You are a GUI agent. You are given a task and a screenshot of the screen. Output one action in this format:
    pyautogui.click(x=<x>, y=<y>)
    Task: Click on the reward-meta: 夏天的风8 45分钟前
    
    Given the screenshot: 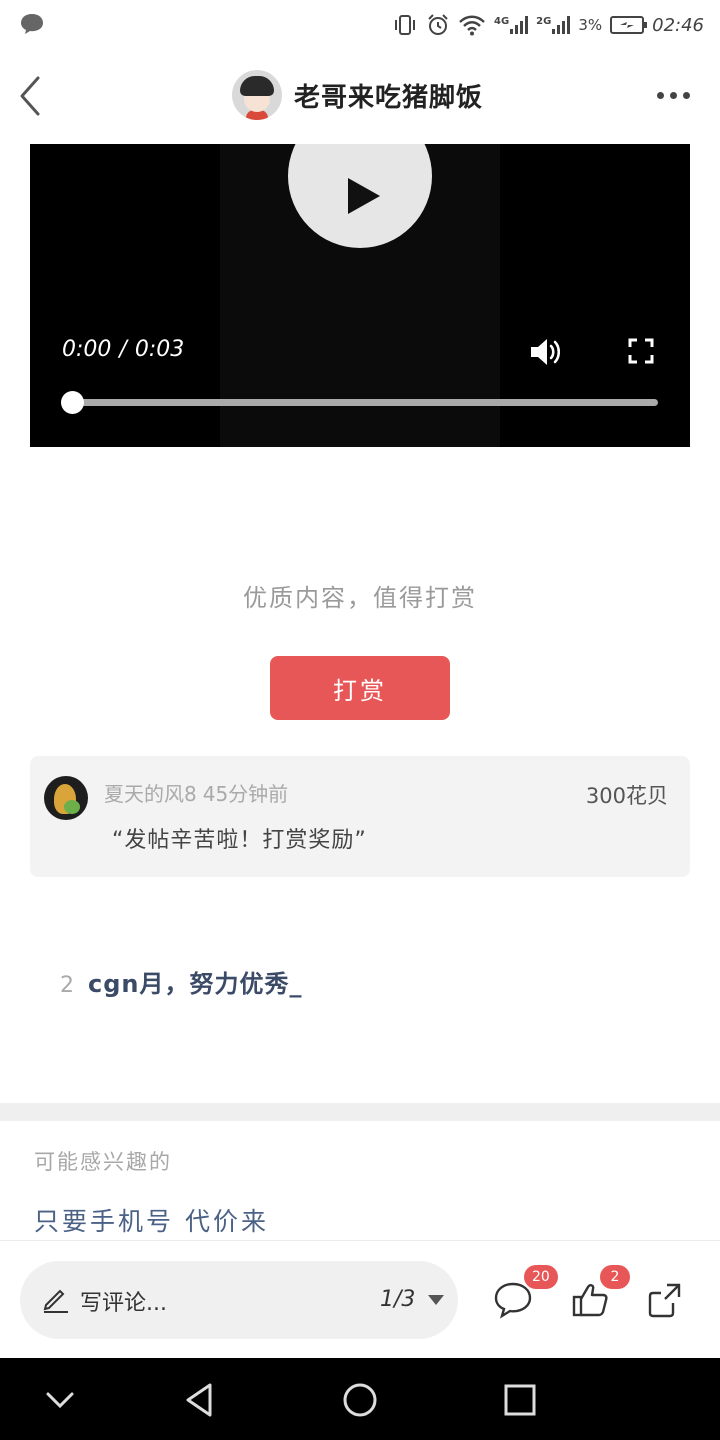 What is the action you would take?
    pyautogui.click(x=196, y=792)
    